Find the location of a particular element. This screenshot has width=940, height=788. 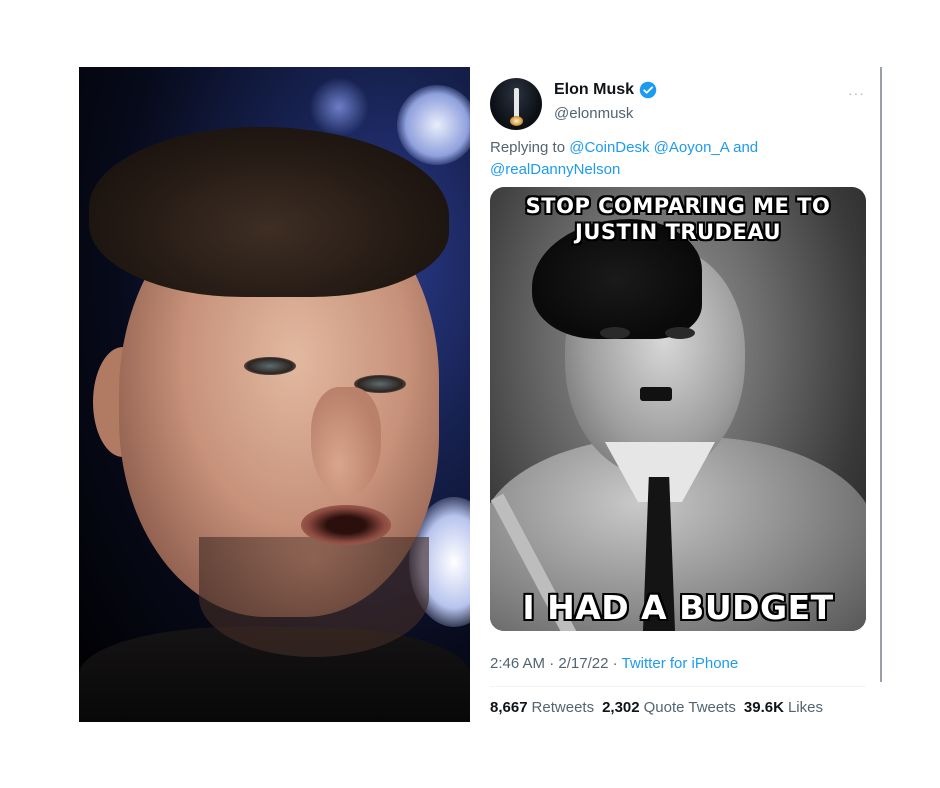

author-name: Elon Musk is located at coordinates (594, 90).